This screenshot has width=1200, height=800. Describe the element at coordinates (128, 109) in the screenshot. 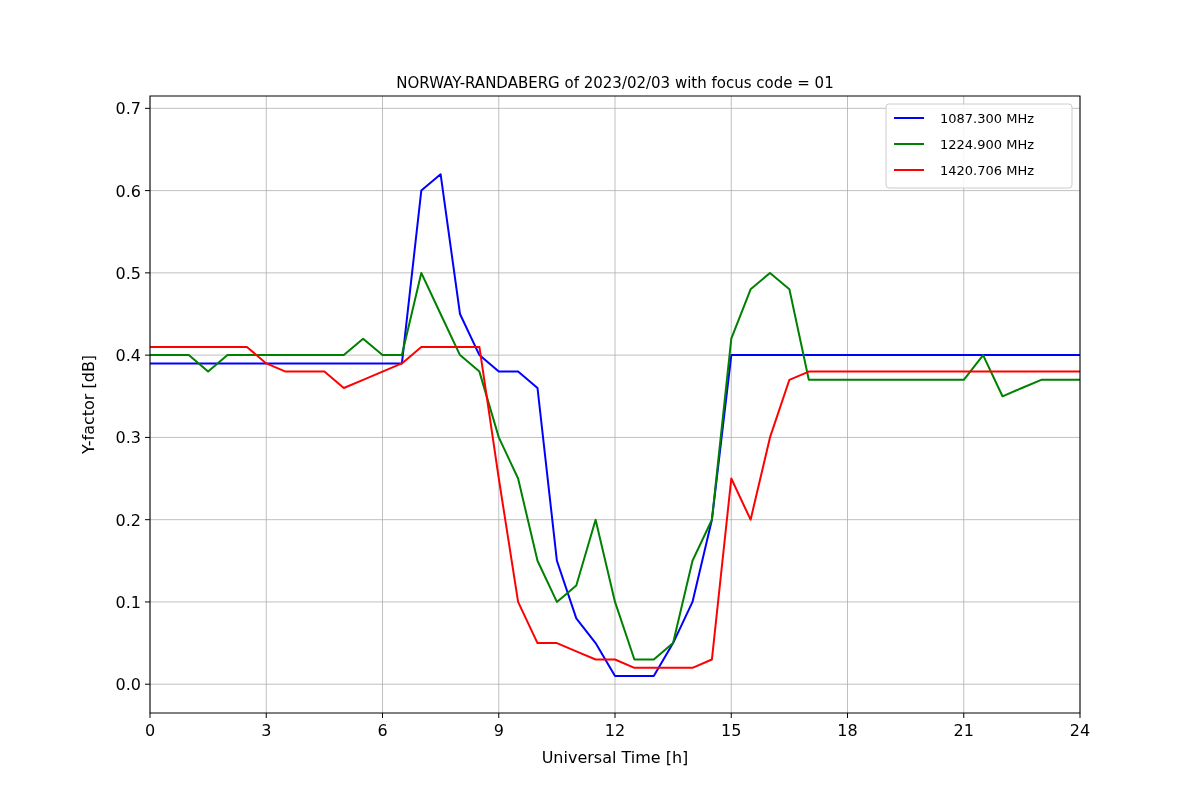

I see `tick-label: 0.7` at that location.